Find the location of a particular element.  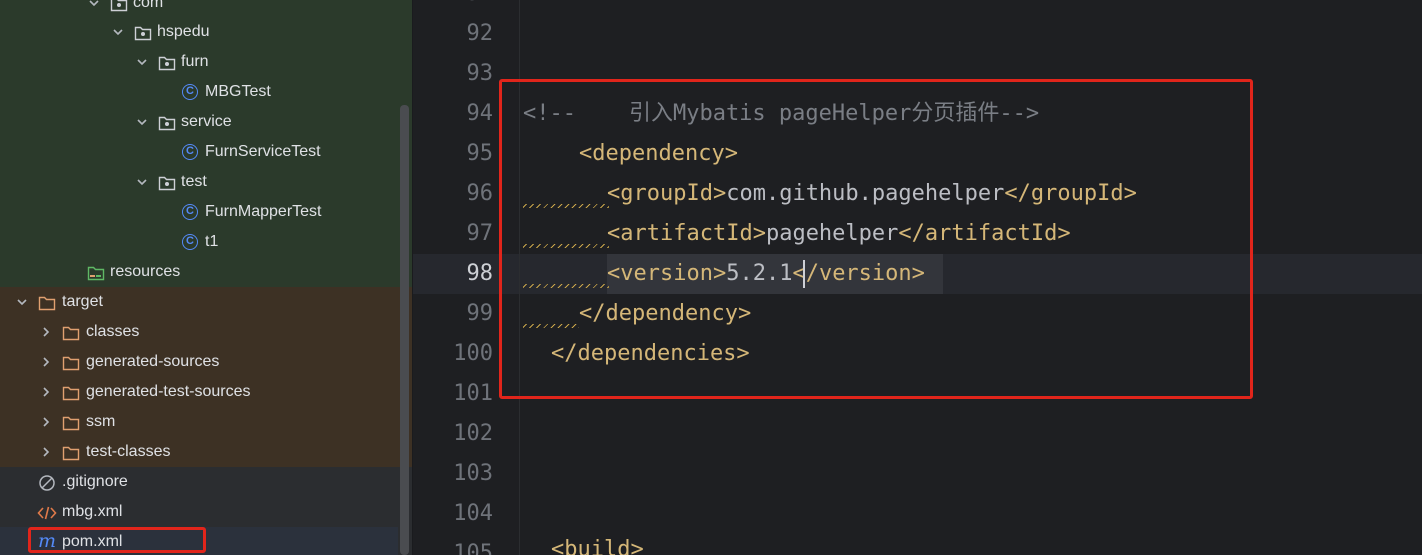

tree-item-label: resources is located at coordinates (145, 271).